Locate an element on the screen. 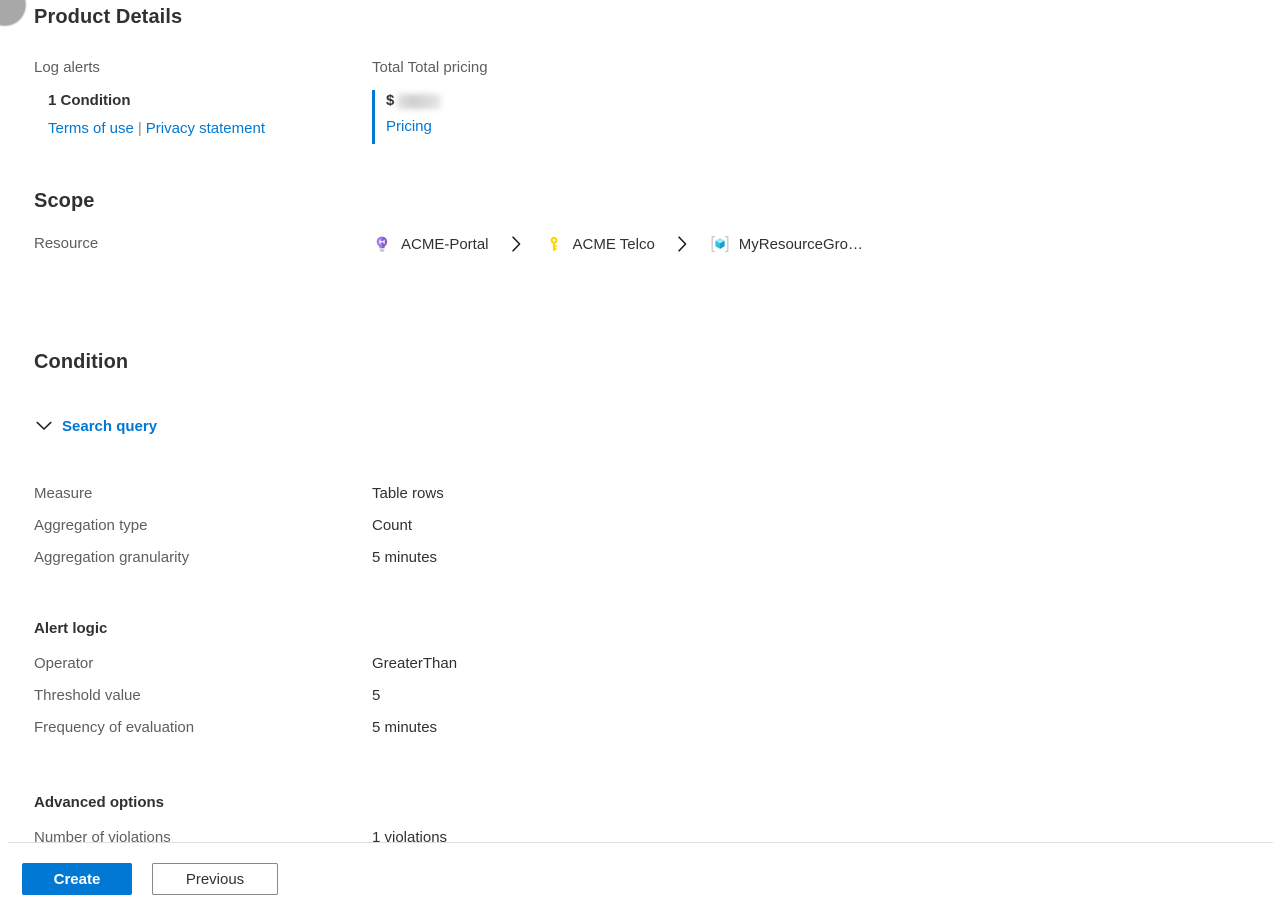 Image resolution: width=1287 pixels, height=915 pixels. row-frequency-of-evaluation: Frequency of evaluation 5 minutes is located at coordinates (660, 728).